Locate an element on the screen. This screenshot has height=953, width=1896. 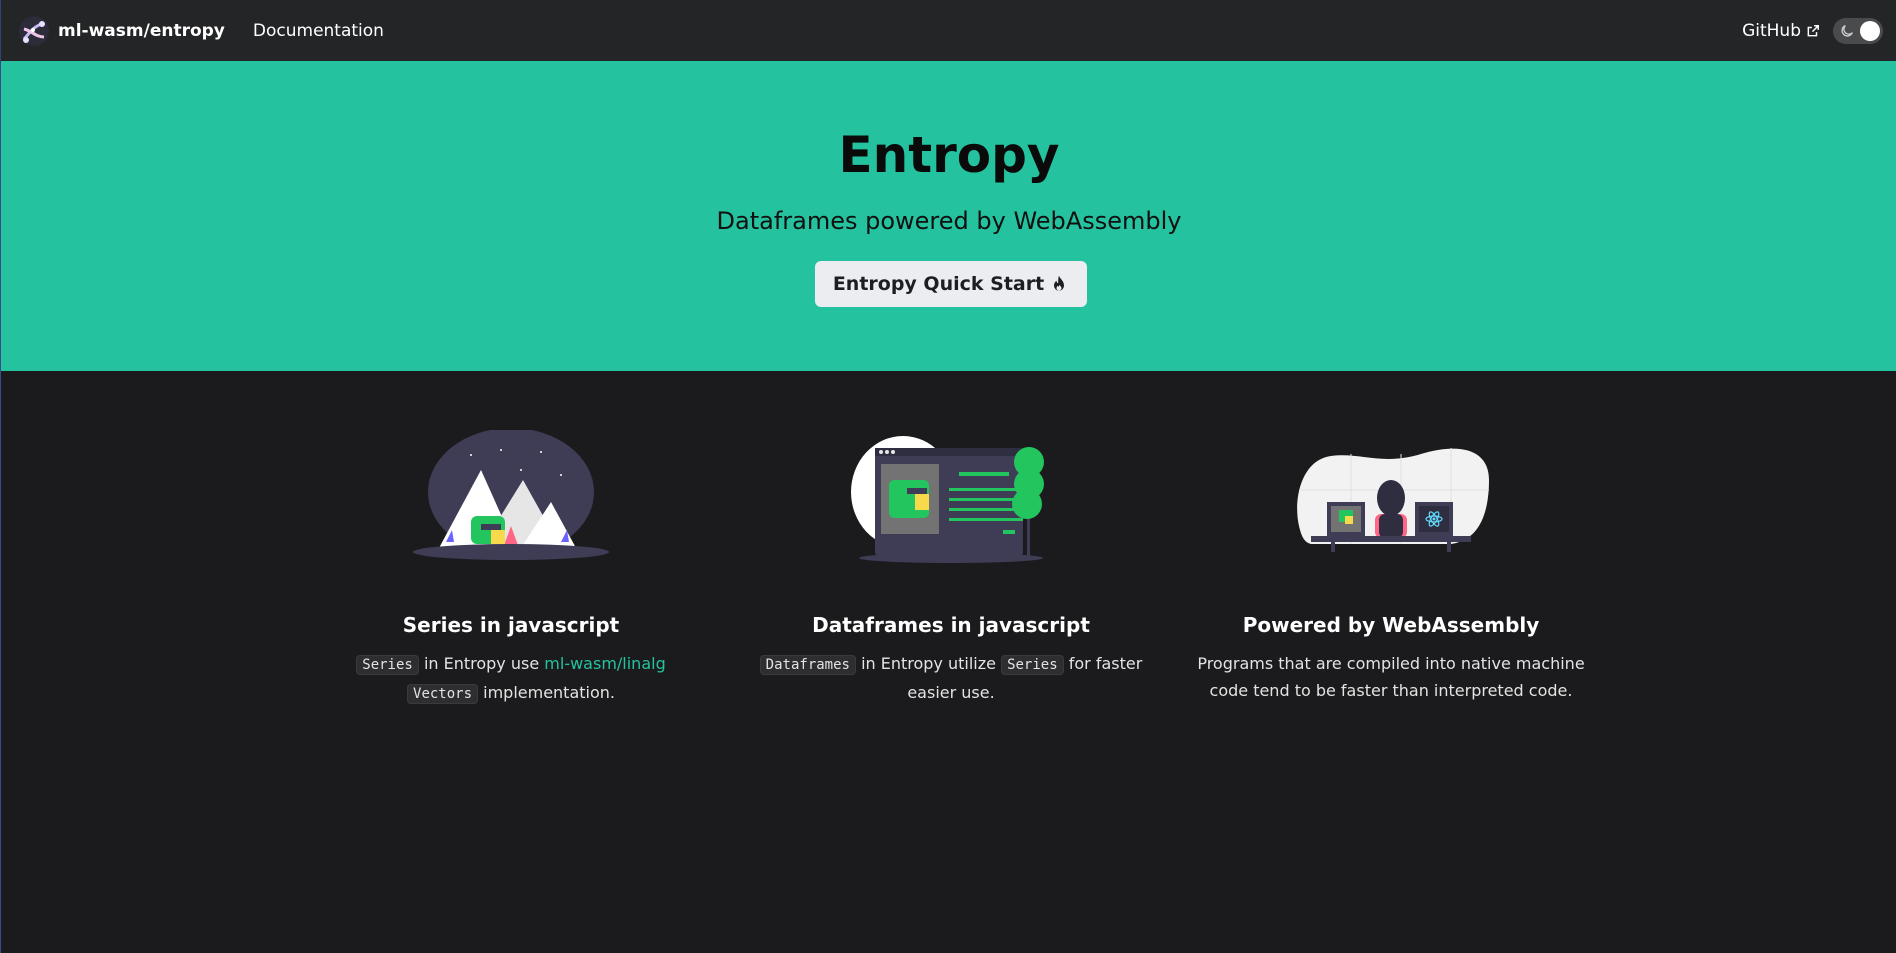
feature-text-part: in Entropy utilize is located at coordinates (928, 663).